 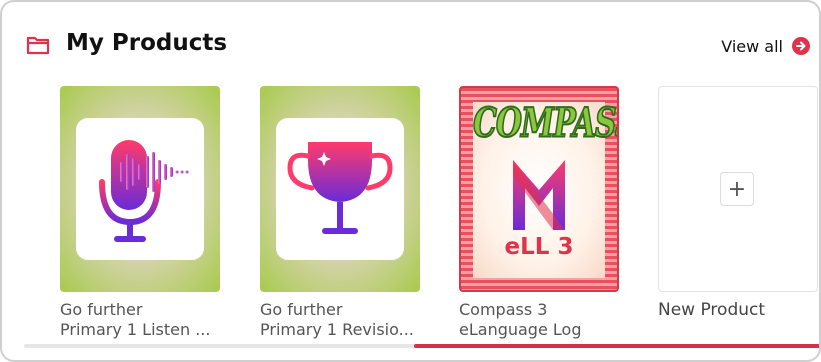 I want to click on folder-icon, so click(x=38, y=45).